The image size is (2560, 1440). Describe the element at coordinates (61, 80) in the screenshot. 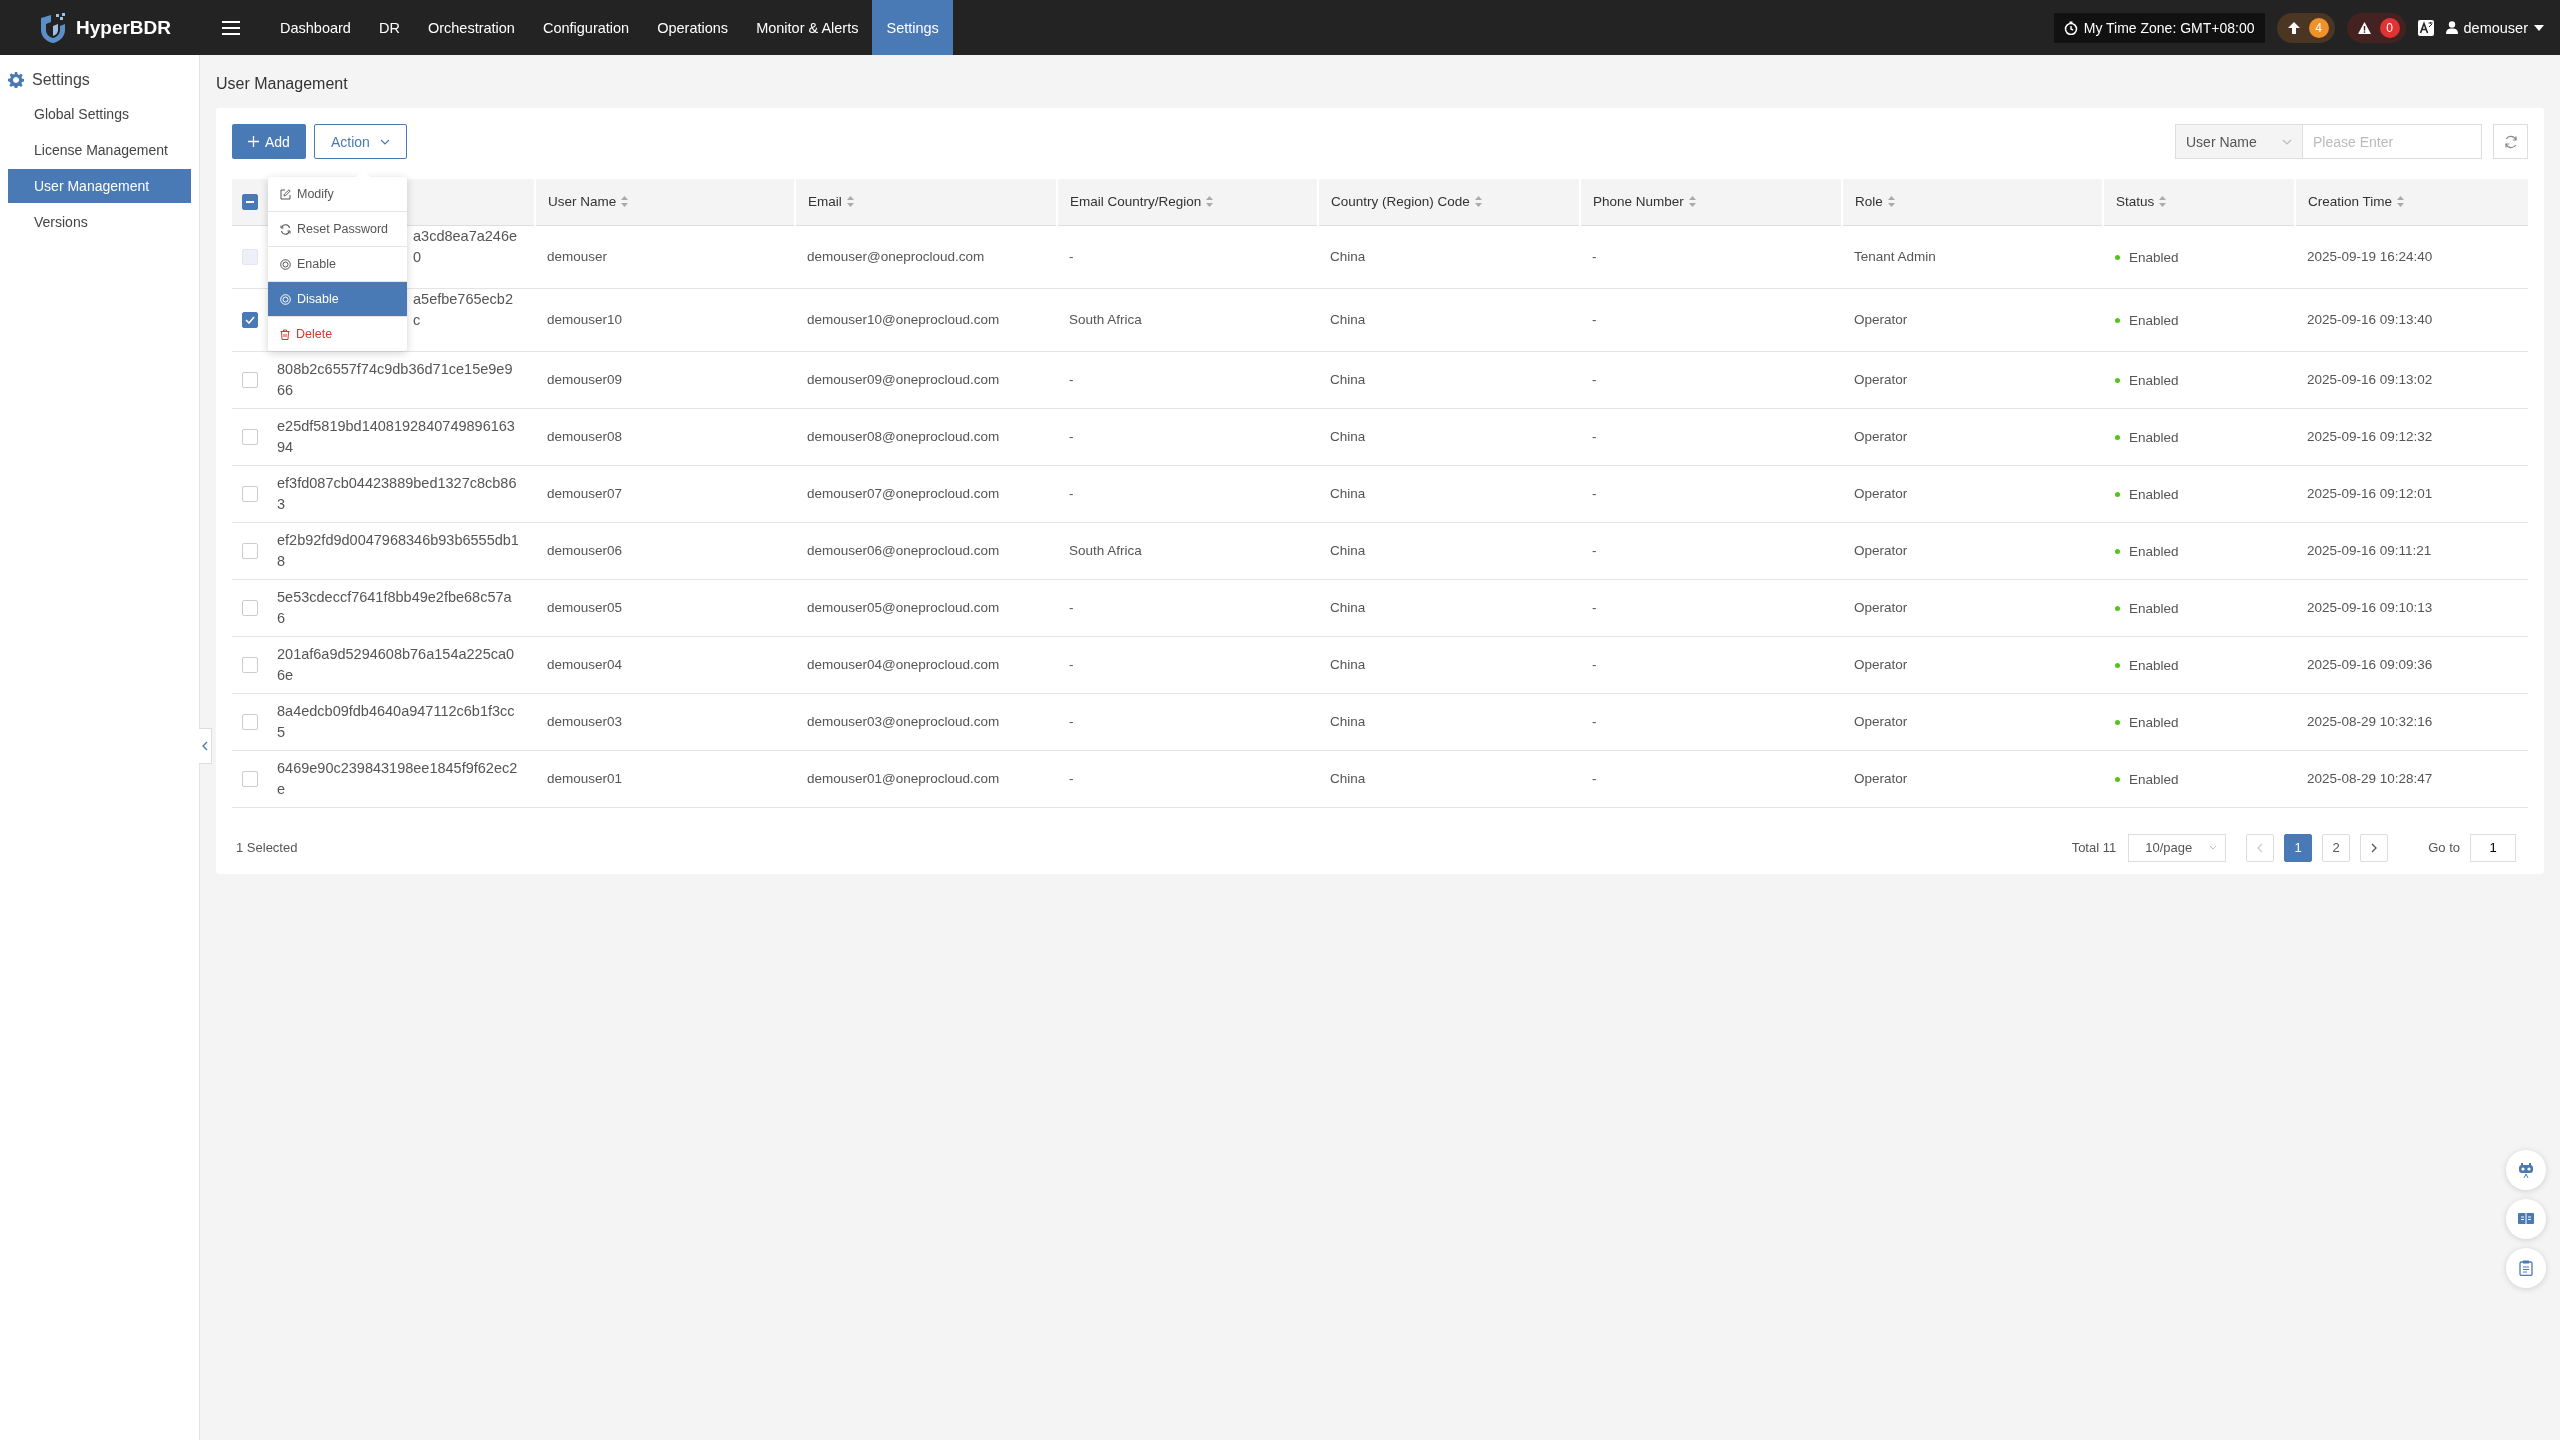

I see `sidebar-title: Settings` at that location.